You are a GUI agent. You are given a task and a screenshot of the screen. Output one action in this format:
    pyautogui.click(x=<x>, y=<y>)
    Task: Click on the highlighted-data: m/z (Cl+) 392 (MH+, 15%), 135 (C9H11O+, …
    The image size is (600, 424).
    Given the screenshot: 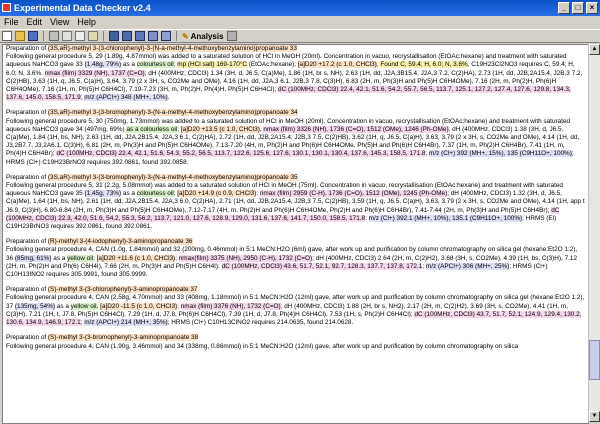 What is the action you would take?
    pyautogui.click(x=500, y=154)
    